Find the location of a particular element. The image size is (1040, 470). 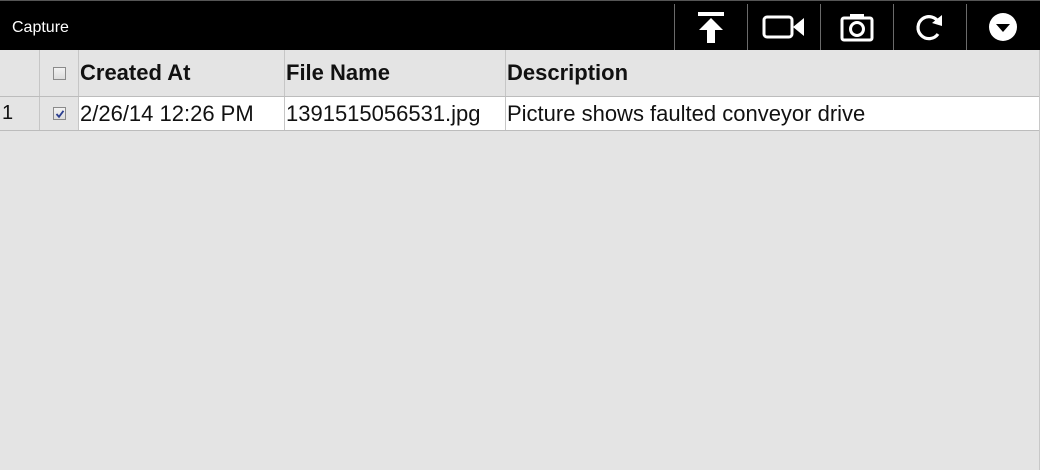

video-camera-icon is located at coordinates (783, 27).